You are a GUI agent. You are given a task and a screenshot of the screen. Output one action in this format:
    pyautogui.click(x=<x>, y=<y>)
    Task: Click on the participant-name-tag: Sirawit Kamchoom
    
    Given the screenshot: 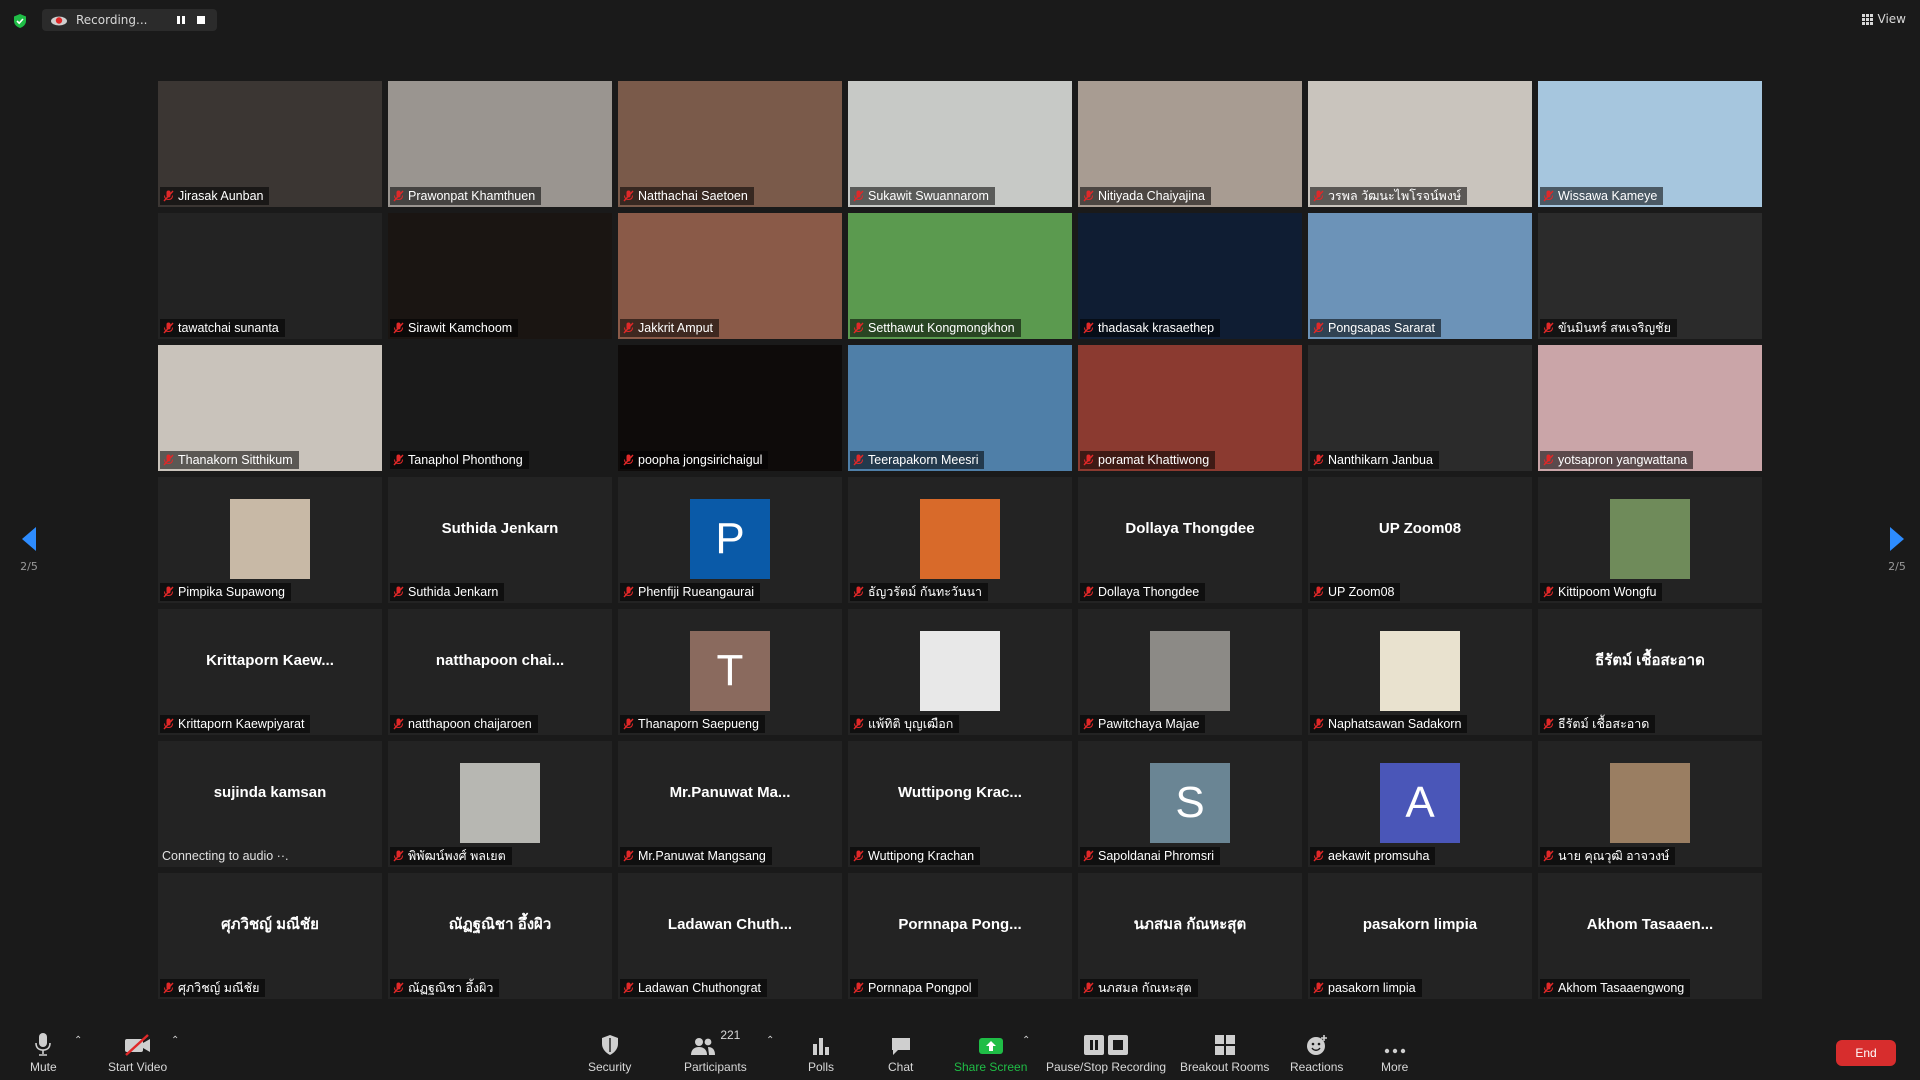 What is the action you would take?
    pyautogui.click(x=454, y=328)
    